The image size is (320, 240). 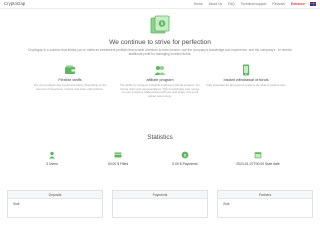 What do you see at coordinates (52, 164) in the screenshot?
I see `stat-label: 3 Users` at bounding box center [52, 164].